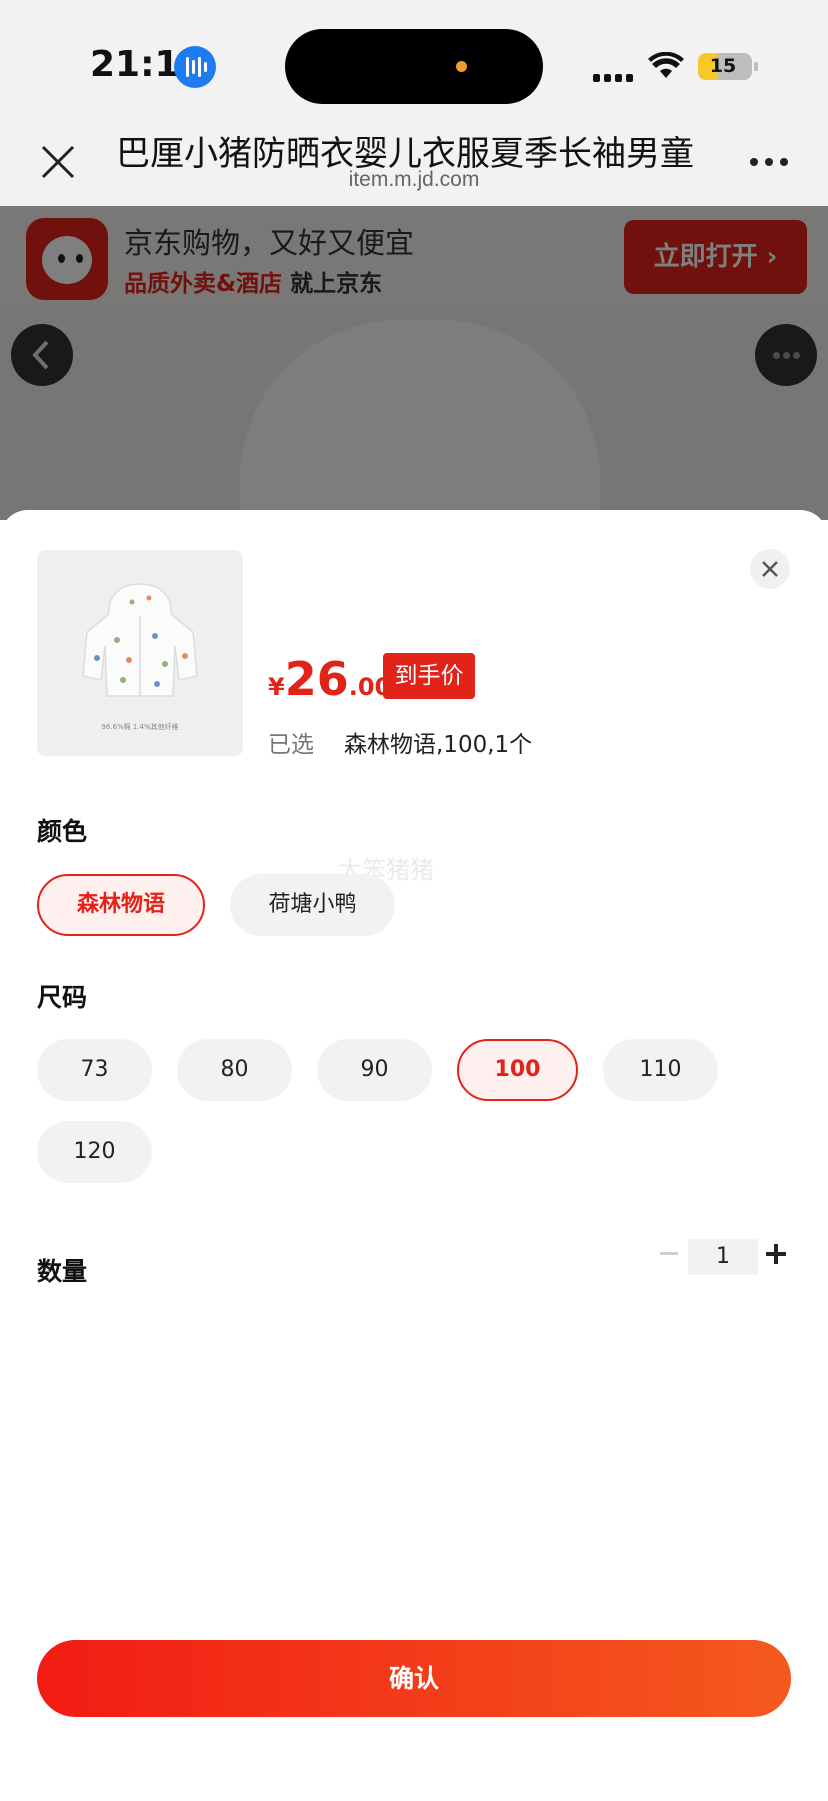 This screenshot has height=1801, width=828. I want to click on size-option-110: 110, so click(660, 1070).